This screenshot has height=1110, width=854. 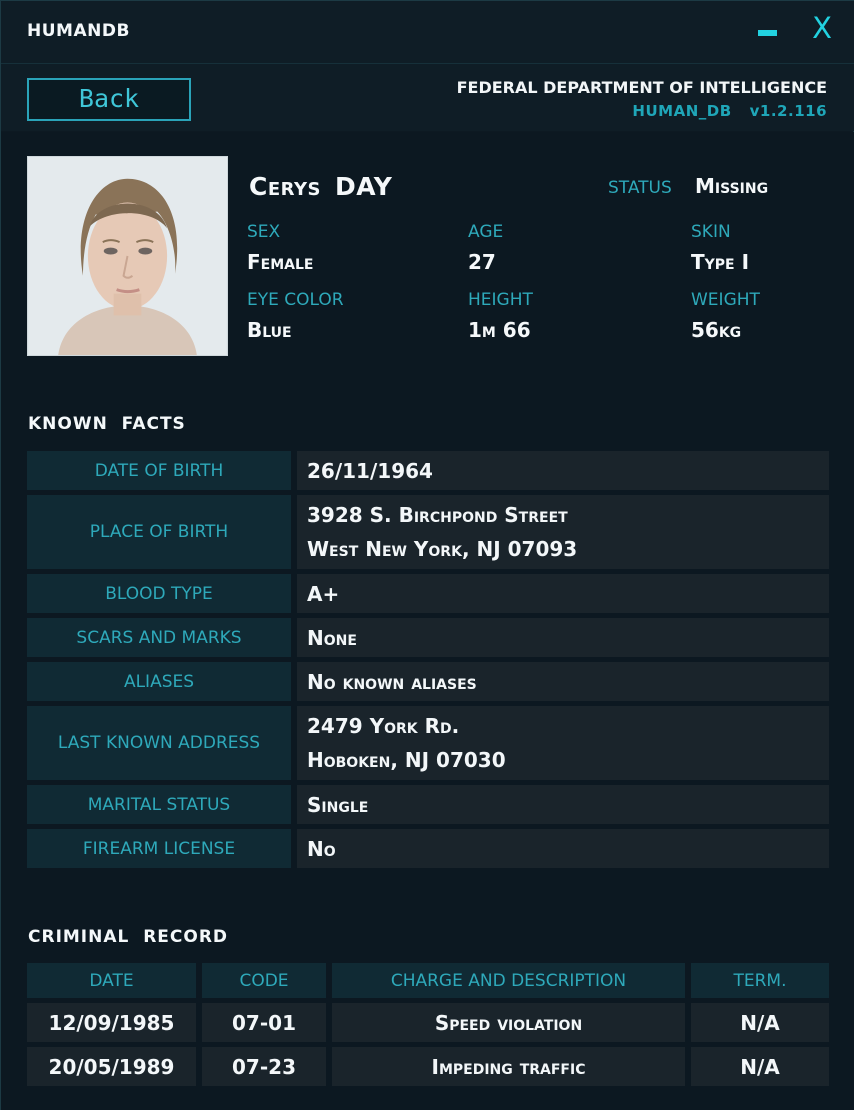 I want to click on height-label: HEIGHT, so click(x=500, y=300).